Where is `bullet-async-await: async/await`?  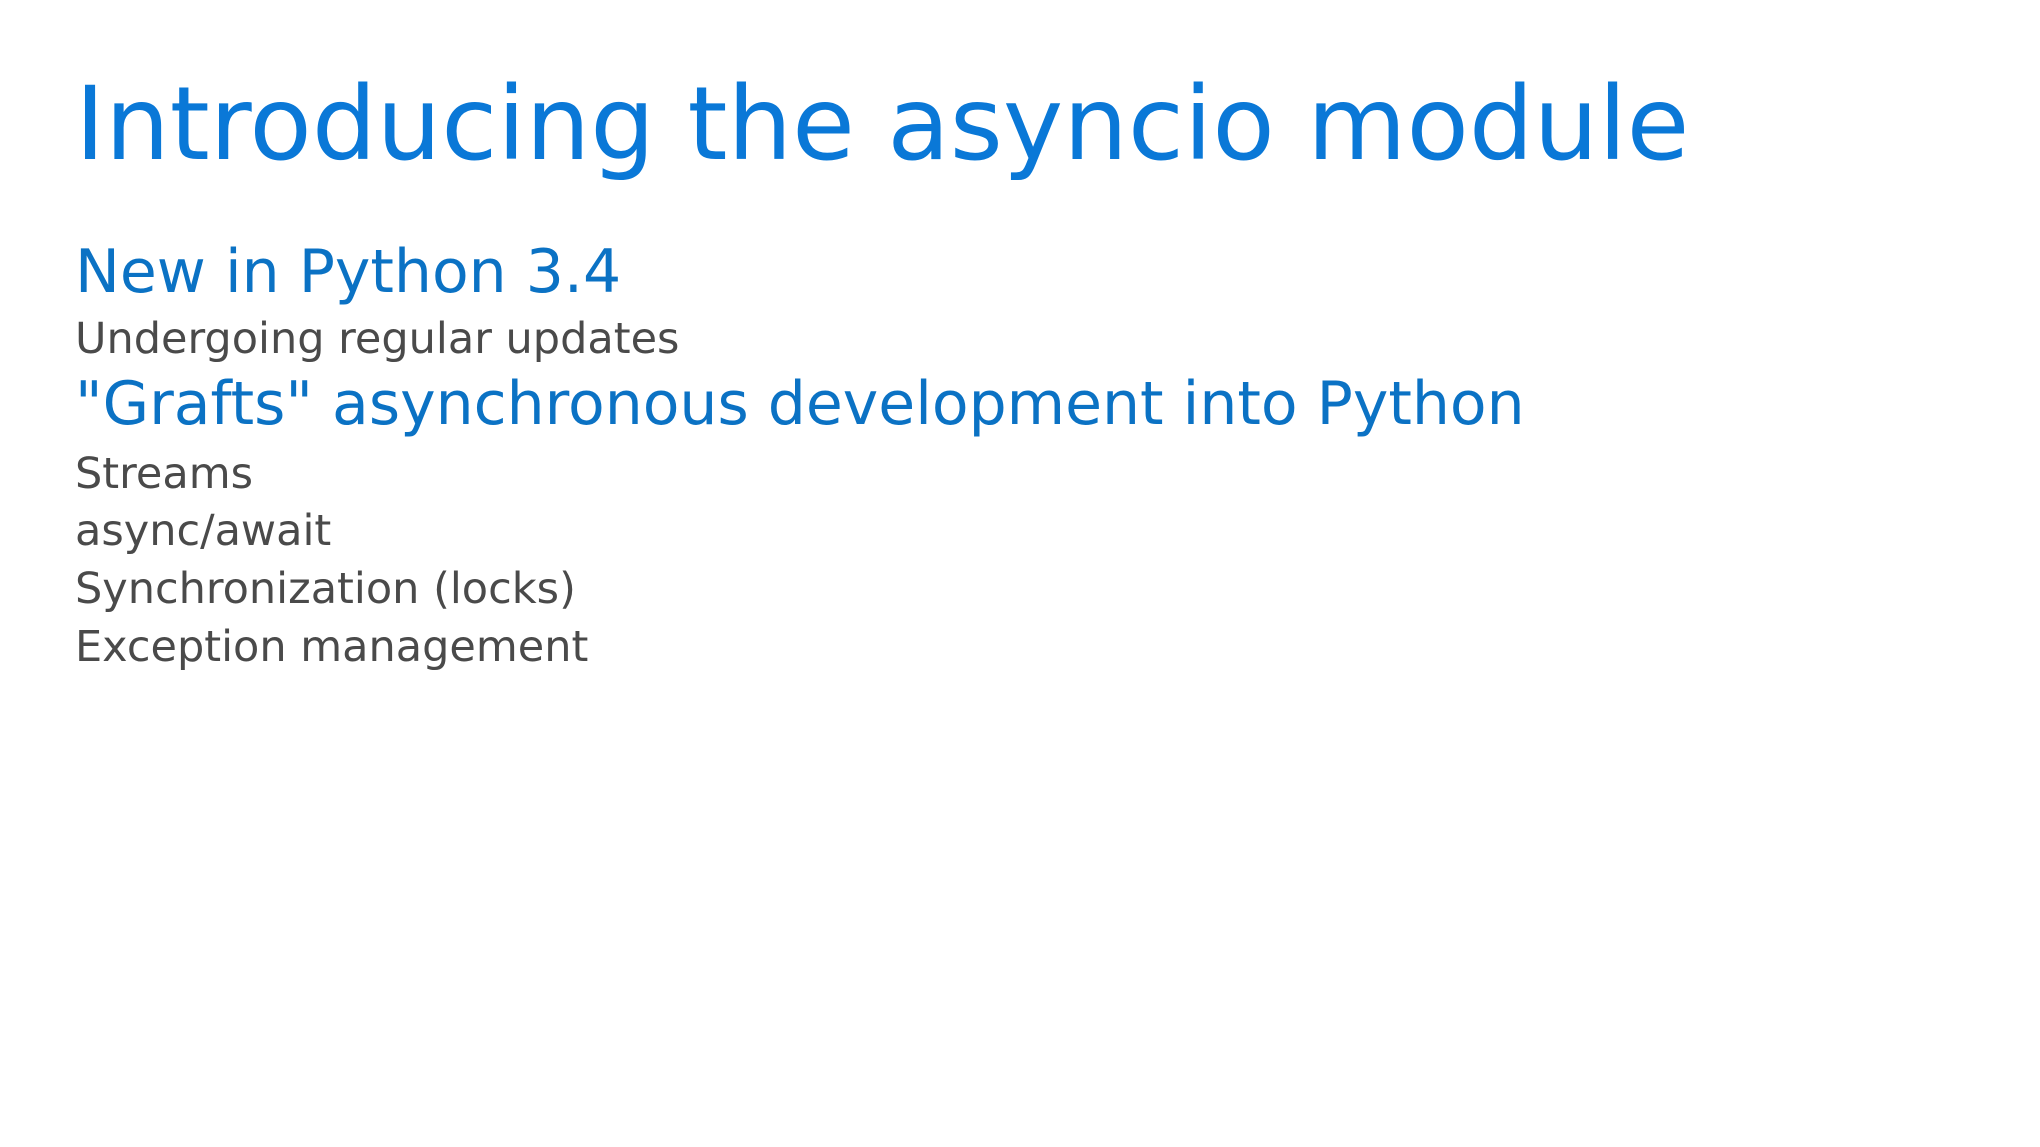 bullet-async-await: async/await is located at coordinates (203, 531).